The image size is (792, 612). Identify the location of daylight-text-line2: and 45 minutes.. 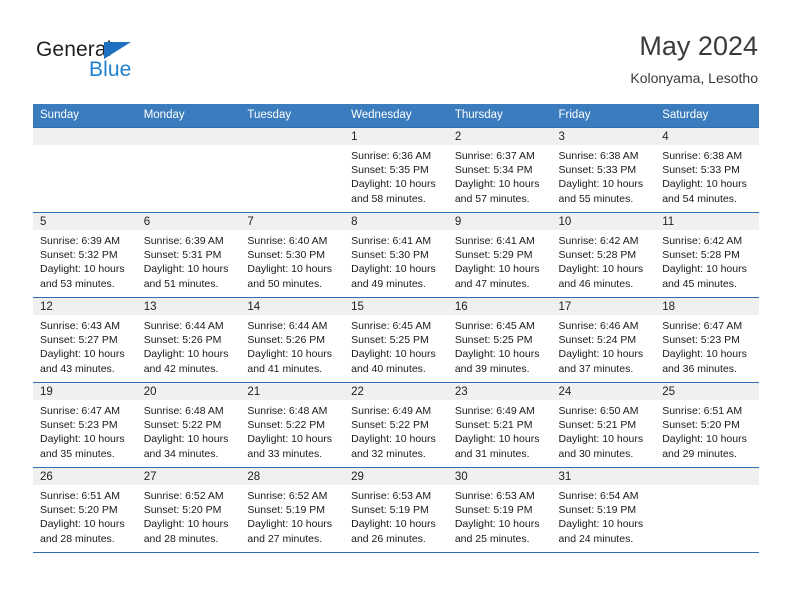
(699, 283).